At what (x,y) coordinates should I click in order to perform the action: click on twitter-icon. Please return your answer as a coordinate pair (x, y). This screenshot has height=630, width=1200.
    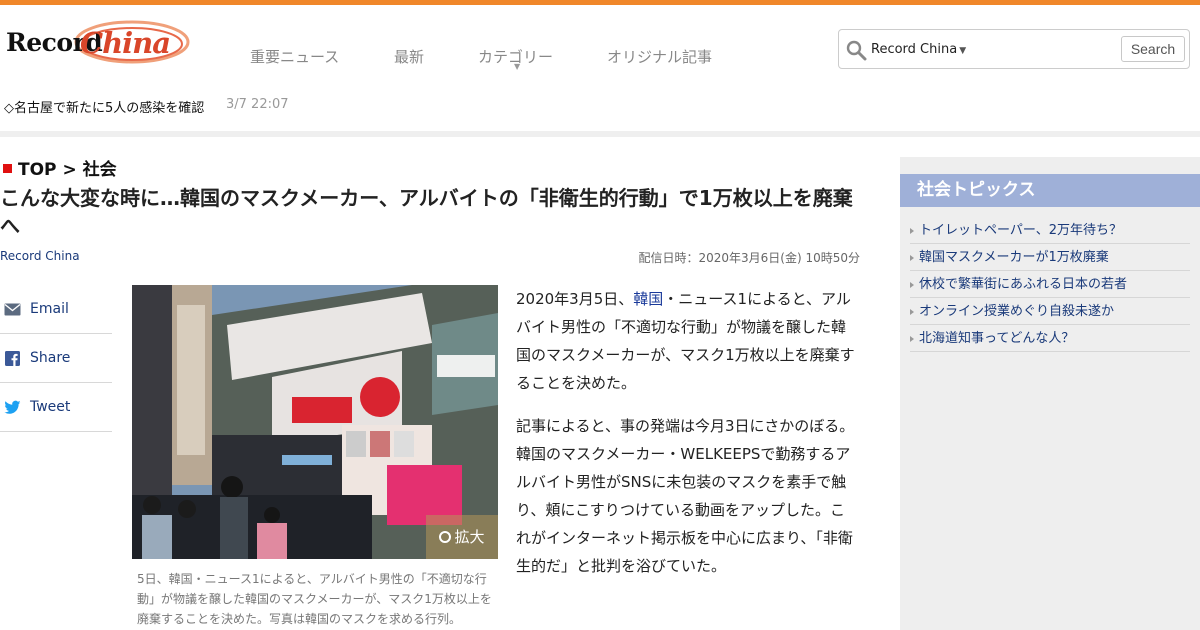
    Looking at the image, I should click on (12, 407).